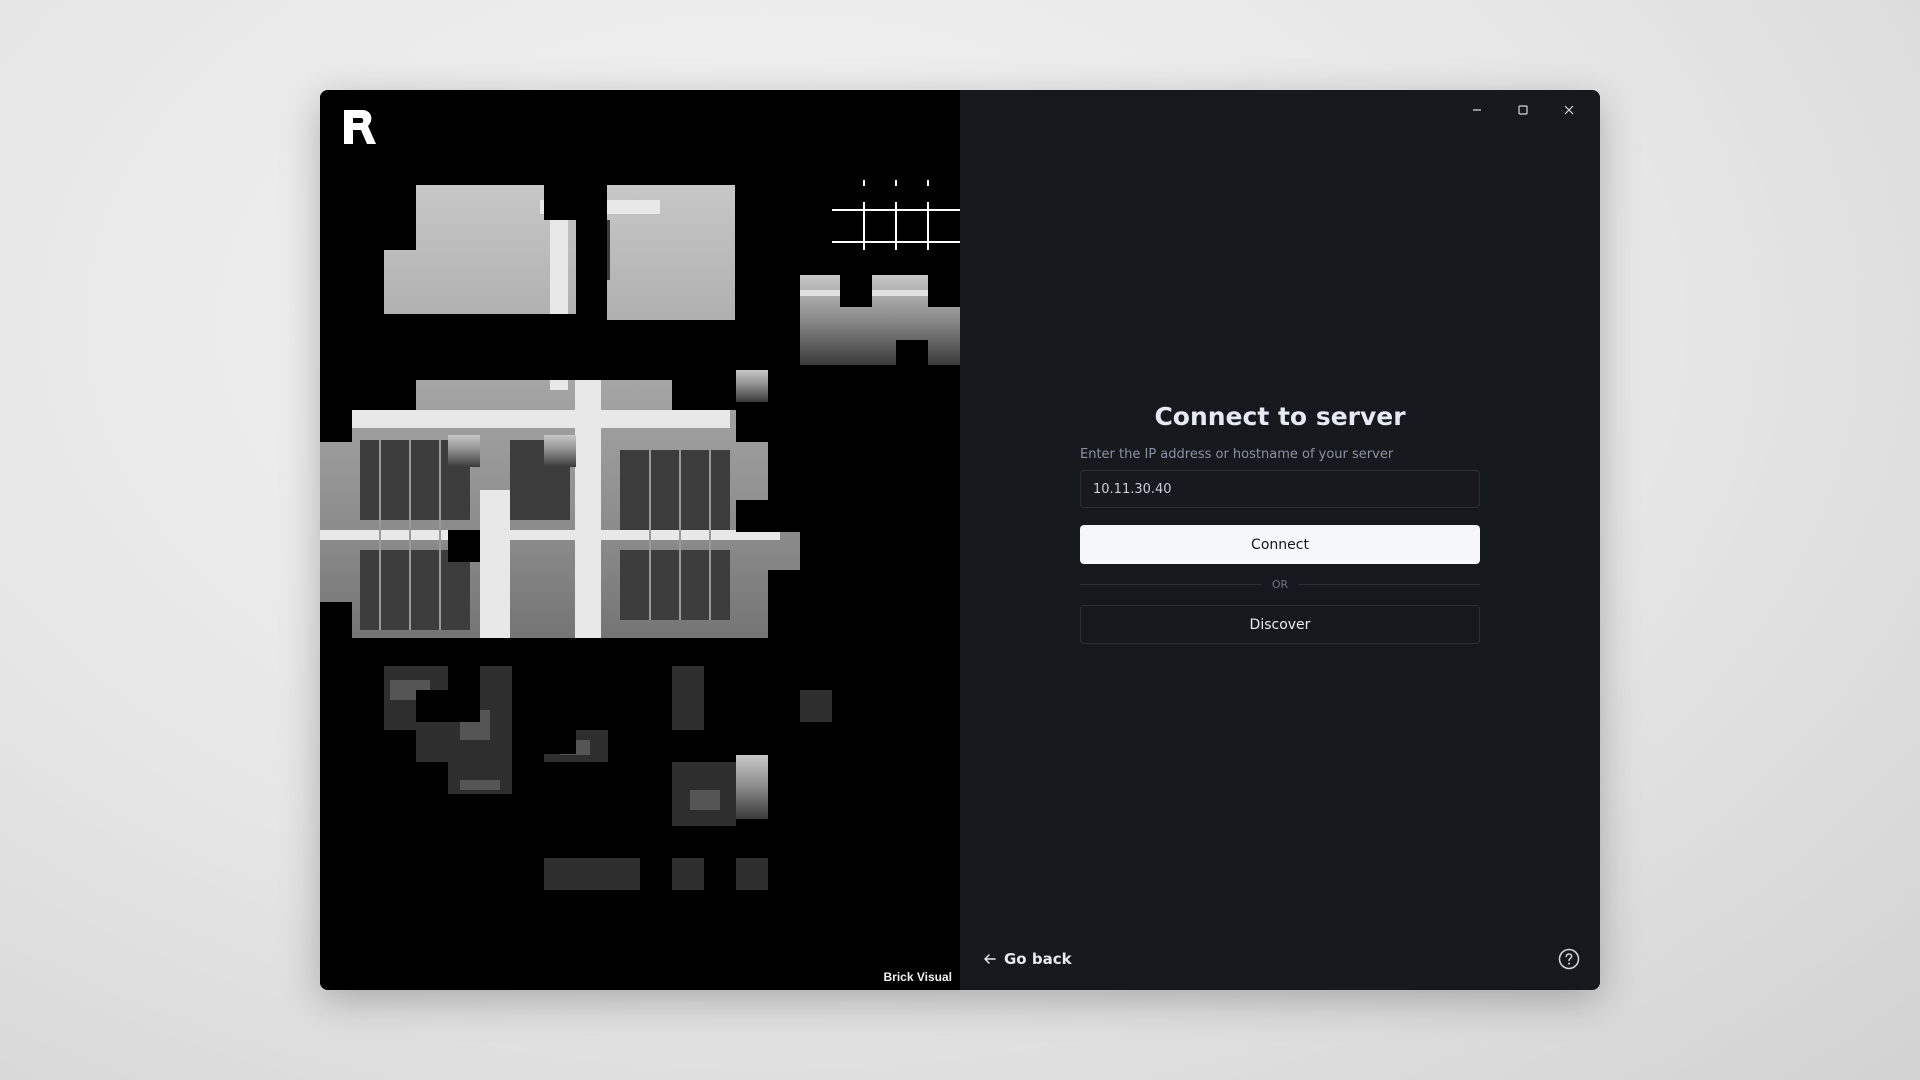 This screenshot has height=1080, width=1920. What do you see at coordinates (1280, 416) in the screenshot?
I see `page-title: Connect to server` at bounding box center [1280, 416].